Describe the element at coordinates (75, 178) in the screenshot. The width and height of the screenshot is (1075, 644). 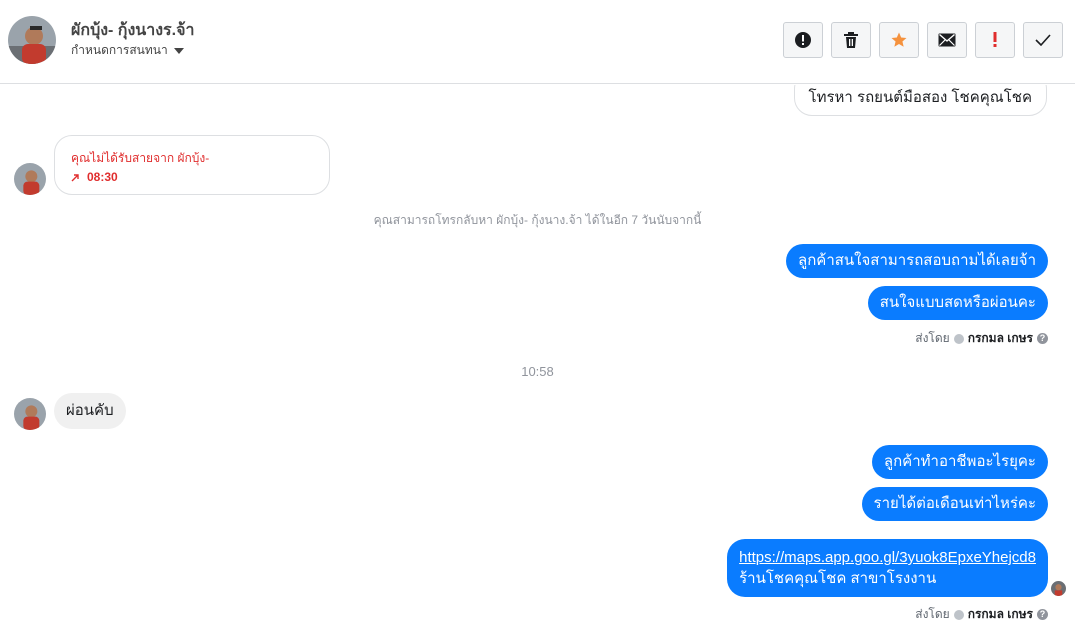
I see `missed-call-icon` at that location.